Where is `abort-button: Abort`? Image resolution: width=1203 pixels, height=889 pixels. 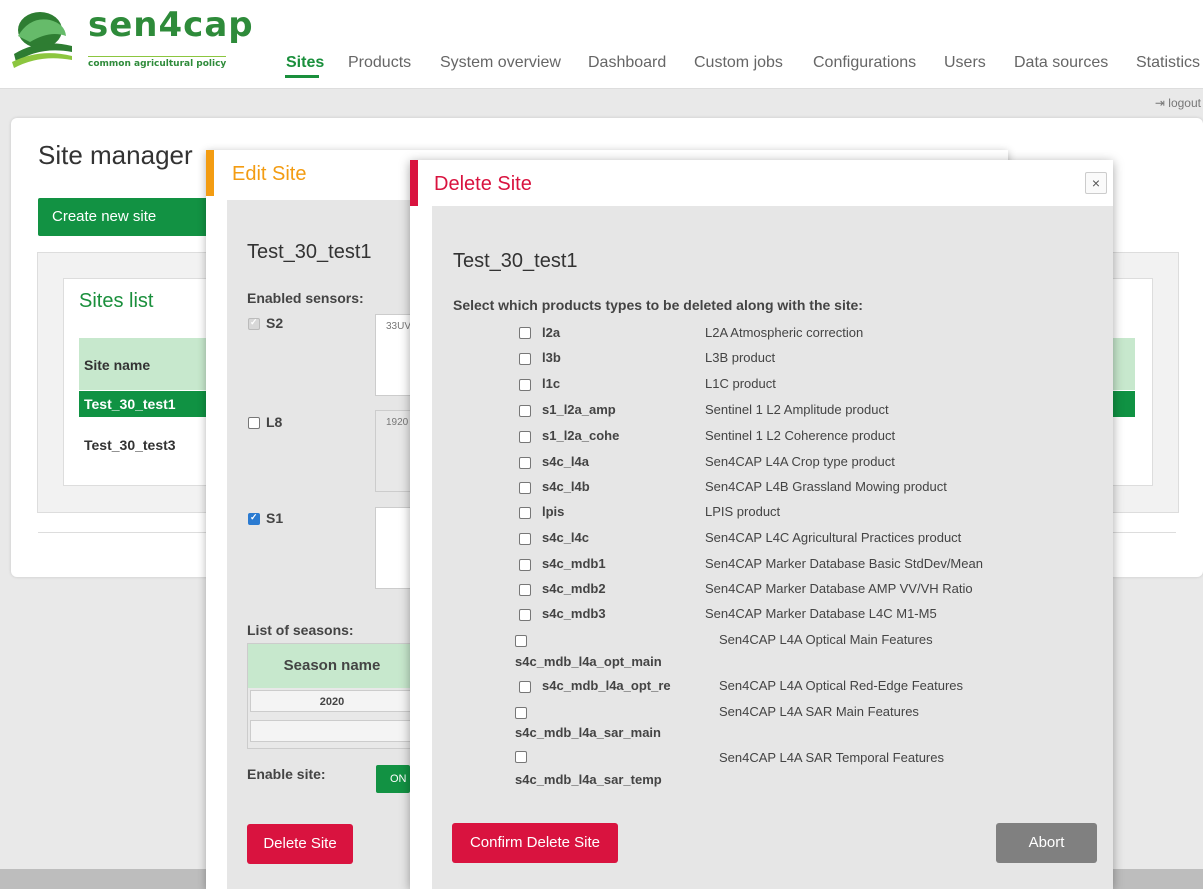 abort-button: Abort is located at coordinates (1046, 843).